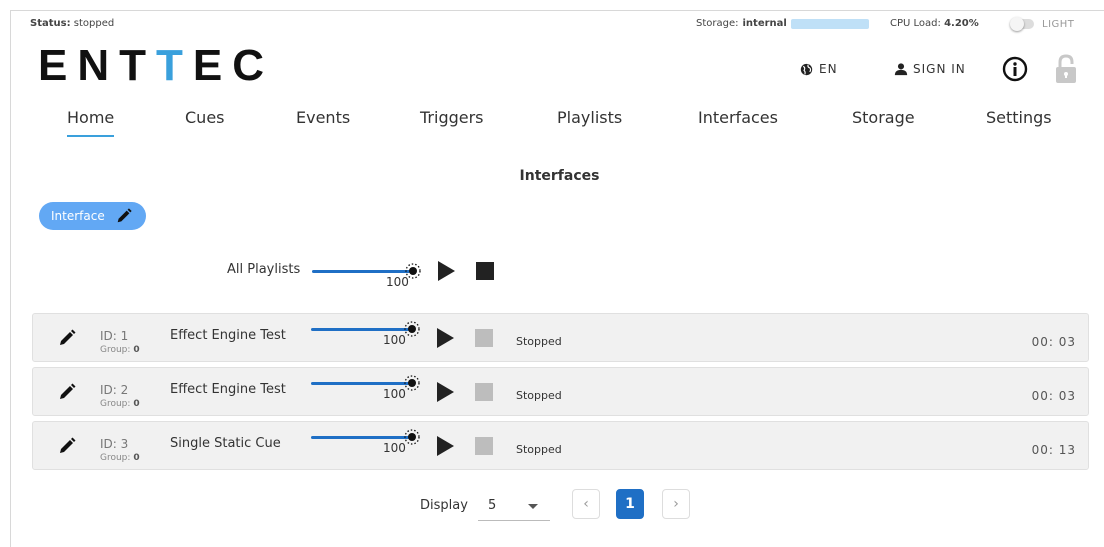  I want to click on enttec-logo: ENTTEC, so click(156, 66).